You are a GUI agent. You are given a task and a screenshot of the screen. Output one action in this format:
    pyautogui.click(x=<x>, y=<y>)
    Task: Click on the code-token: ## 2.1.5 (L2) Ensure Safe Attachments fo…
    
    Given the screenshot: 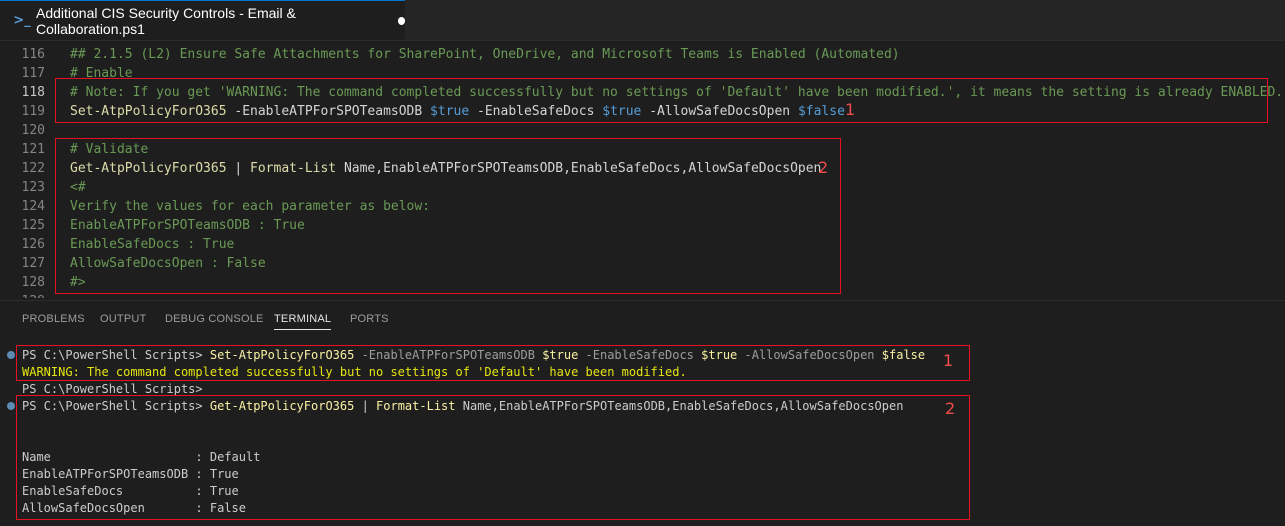 What is the action you would take?
    pyautogui.click(x=485, y=54)
    